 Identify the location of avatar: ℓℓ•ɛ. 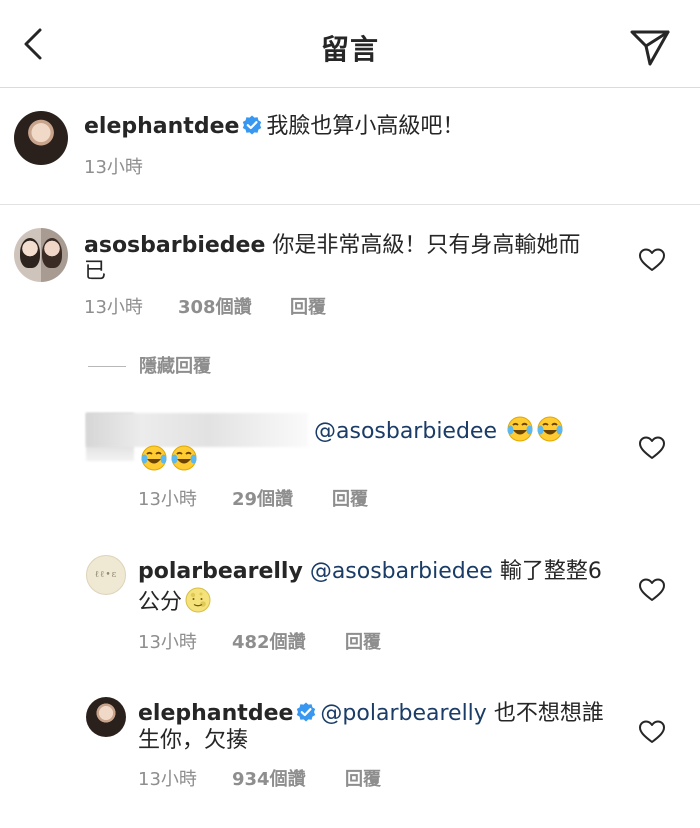
(106, 575).